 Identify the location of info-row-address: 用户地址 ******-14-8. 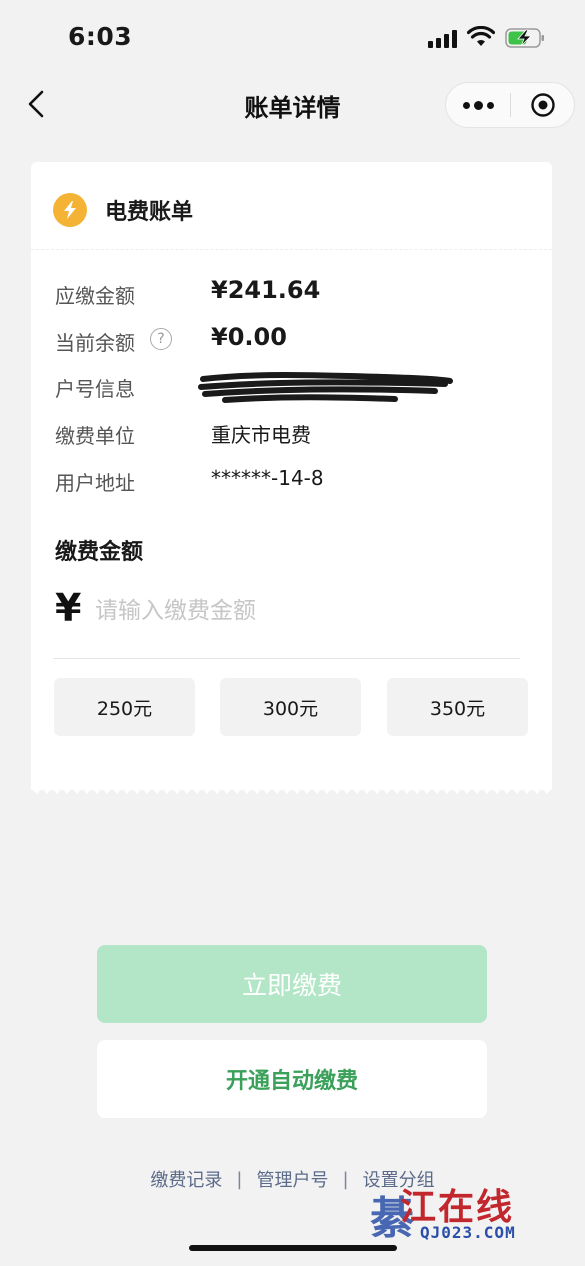
(295, 480).